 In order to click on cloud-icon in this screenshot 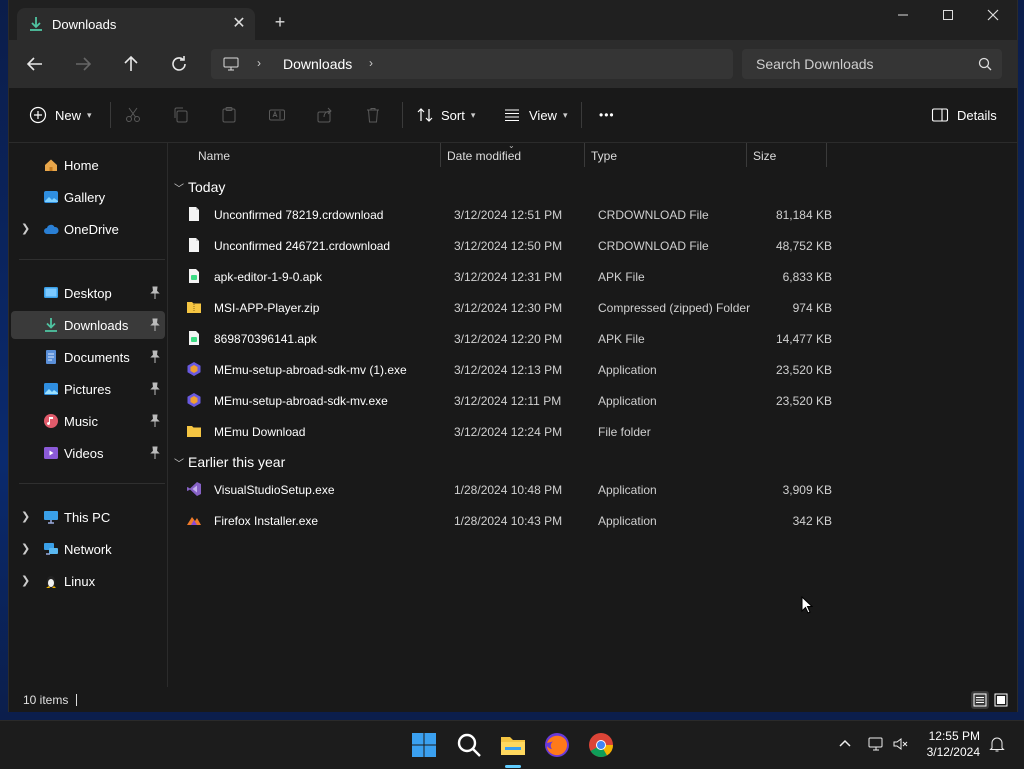, I will do `click(51, 229)`.